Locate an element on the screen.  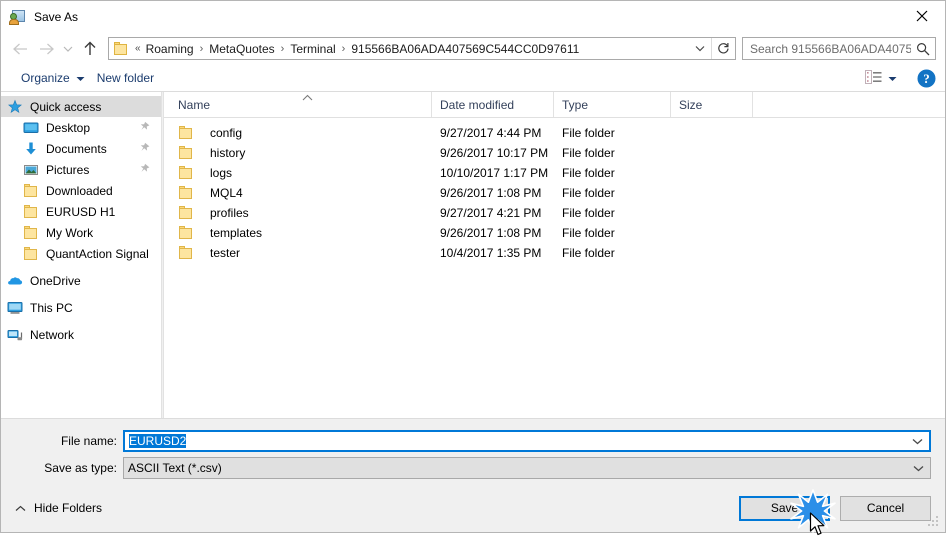
save-as-type-dropdown-button is located at coordinates (918, 468).